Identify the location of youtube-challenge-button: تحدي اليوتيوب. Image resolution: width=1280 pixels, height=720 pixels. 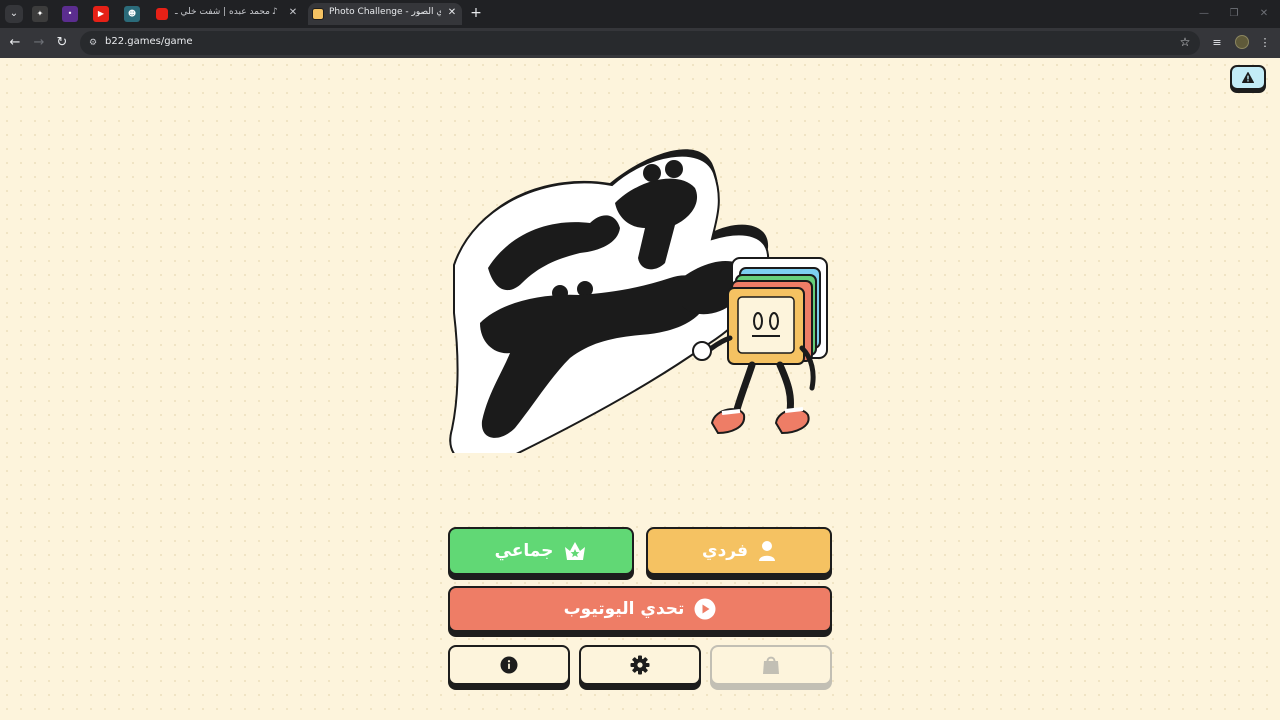
(640, 609).